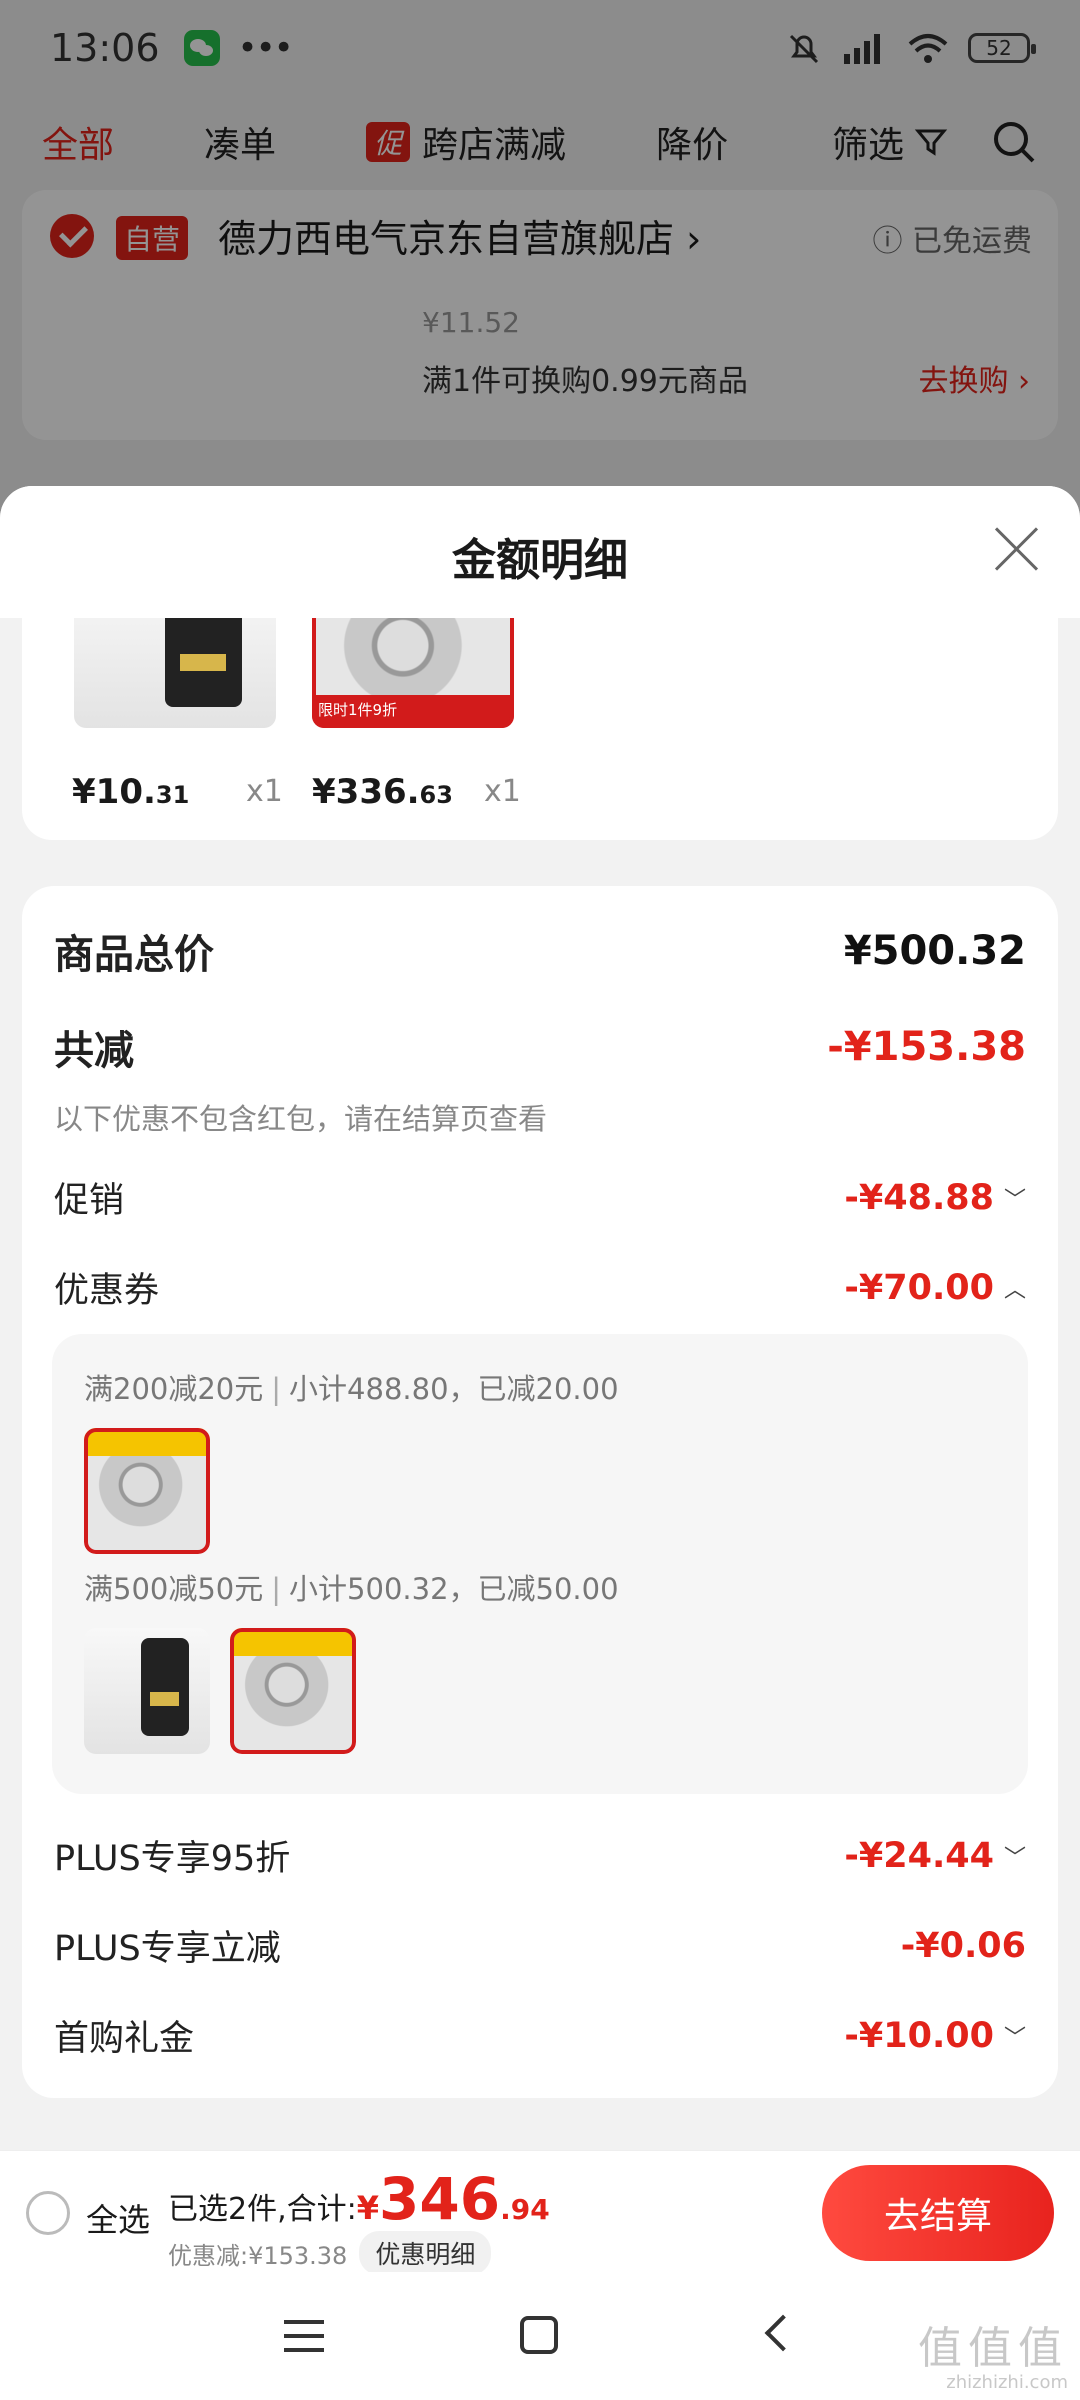  I want to click on chevron-up-icon: ︿, so click(1014, 1290).